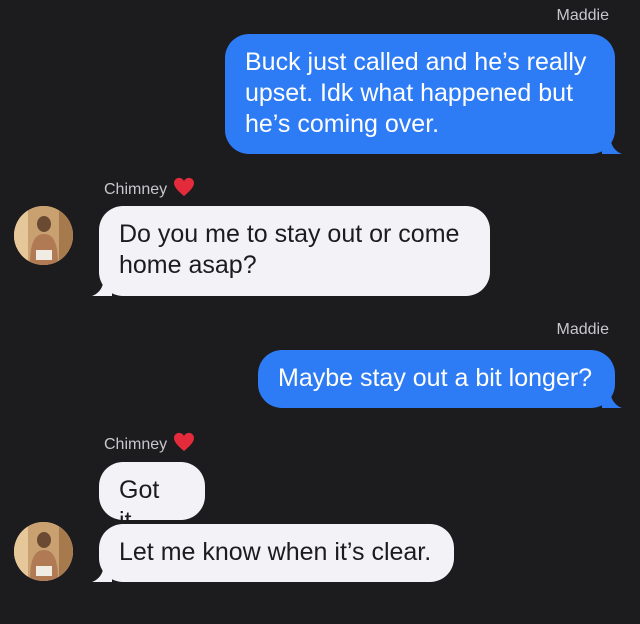 The image size is (640, 624). I want to click on message-bubble-received: Let me know when it’s clear., so click(273, 553).